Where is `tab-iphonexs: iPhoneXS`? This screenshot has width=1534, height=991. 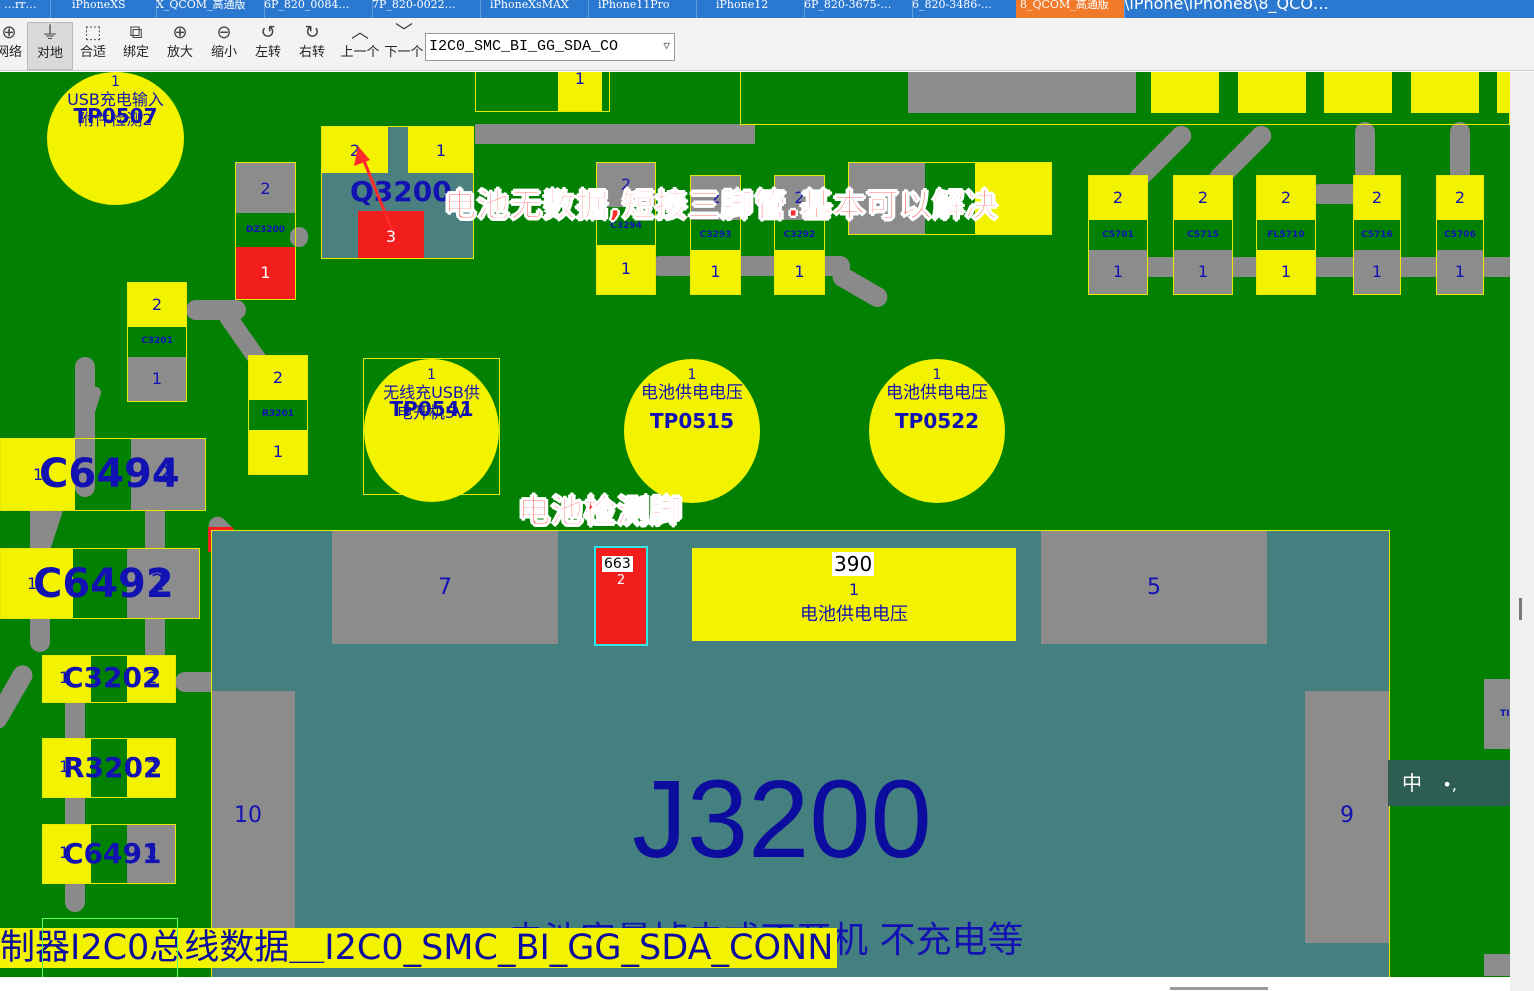
tab-iphonexs: iPhoneXS is located at coordinates (101, 9).